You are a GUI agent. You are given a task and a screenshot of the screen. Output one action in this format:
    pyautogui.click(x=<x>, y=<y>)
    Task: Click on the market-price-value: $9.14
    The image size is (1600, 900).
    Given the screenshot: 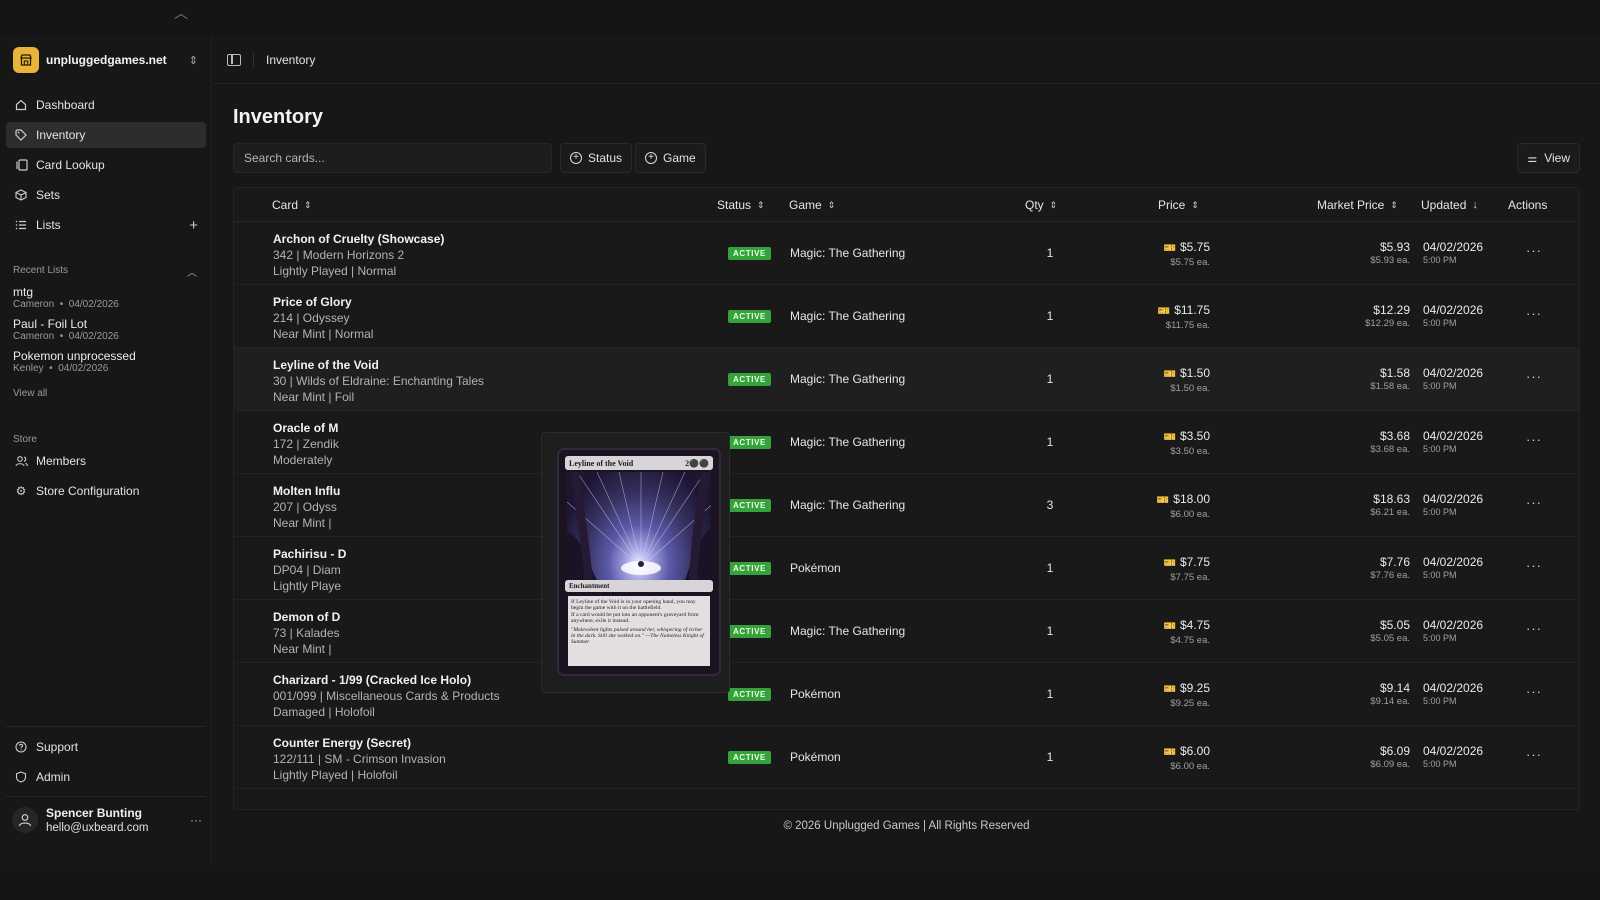 What is the action you would take?
    pyautogui.click(x=1394, y=688)
    